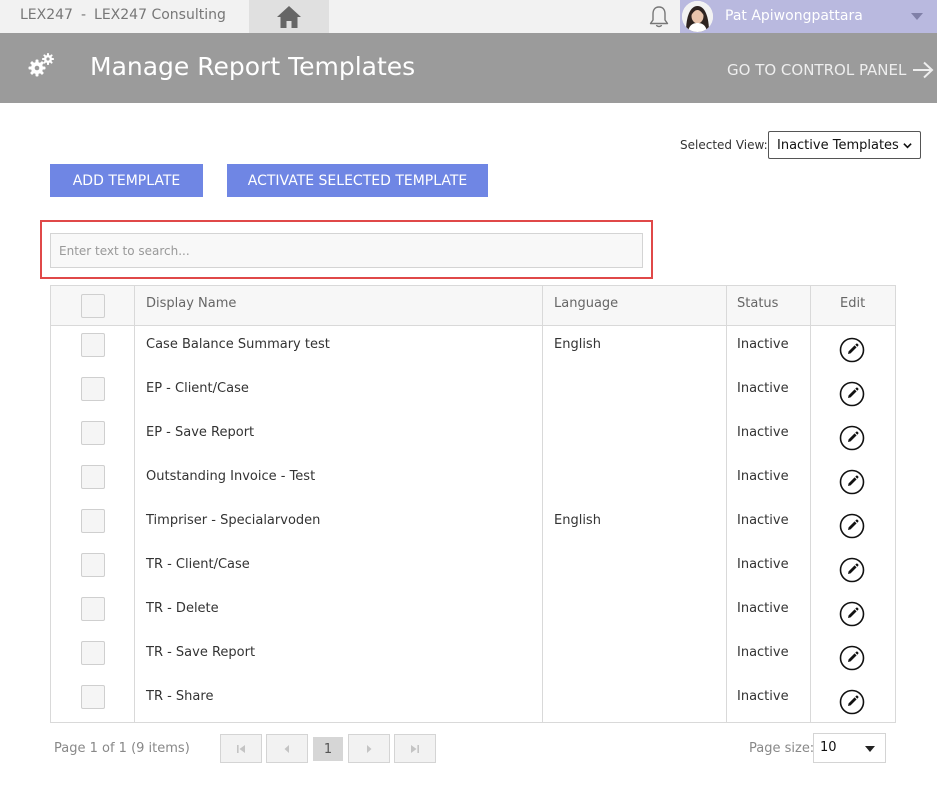 The image size is (937, 801). I want to click on chevron-right-icon, so click(369, 748).